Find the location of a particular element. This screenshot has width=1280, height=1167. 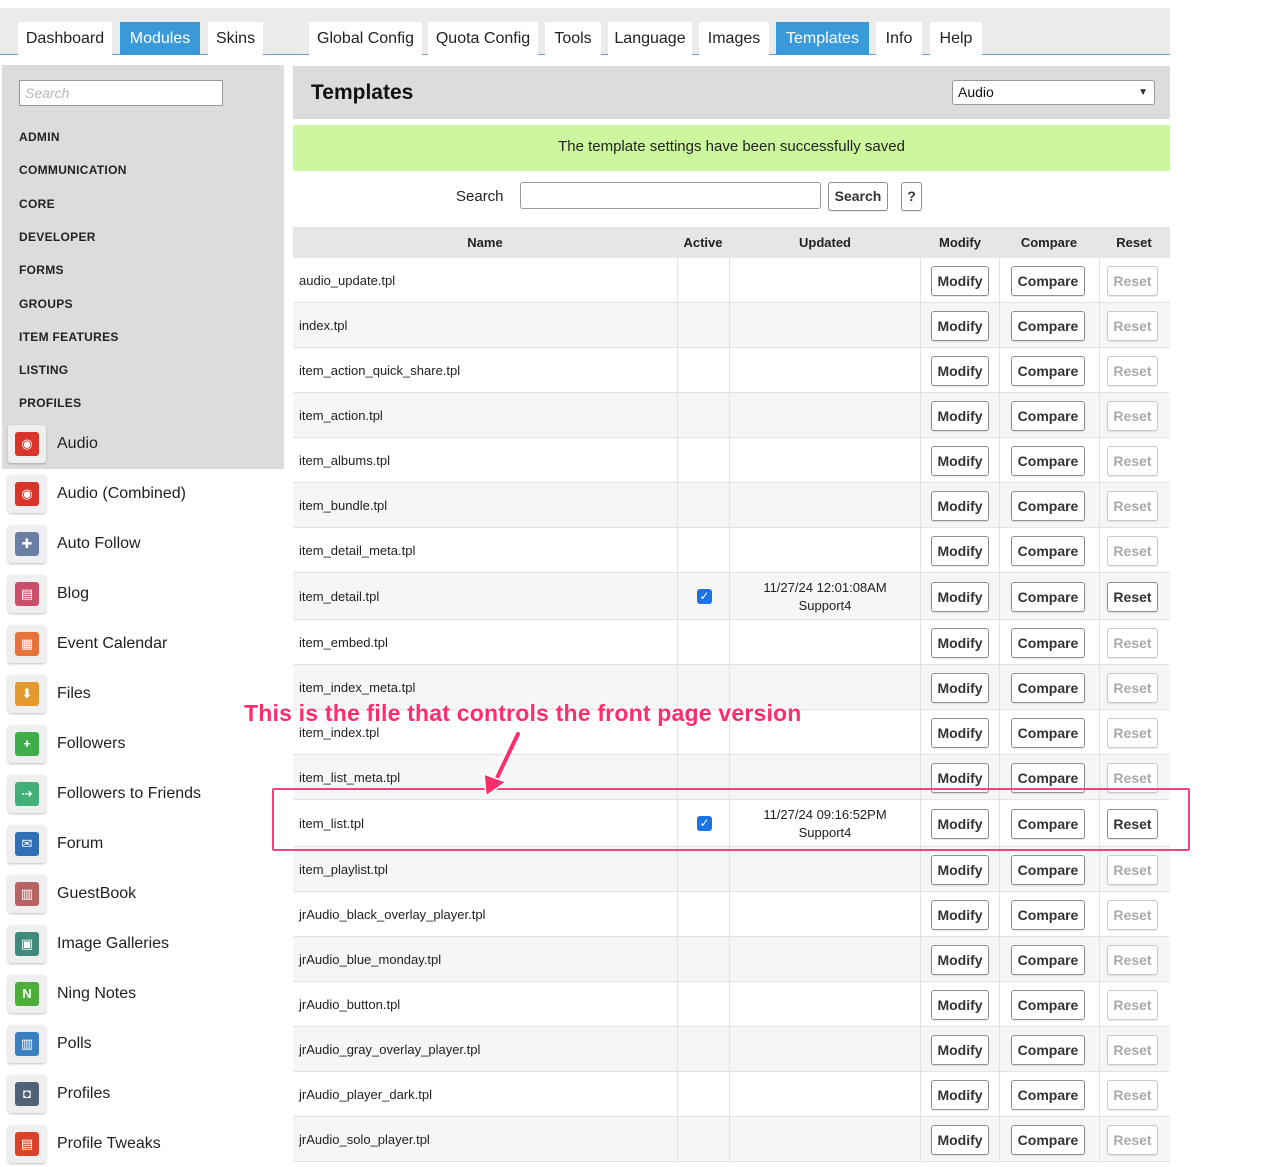

tab-tools: Tools is located at coordinates (573, 38).